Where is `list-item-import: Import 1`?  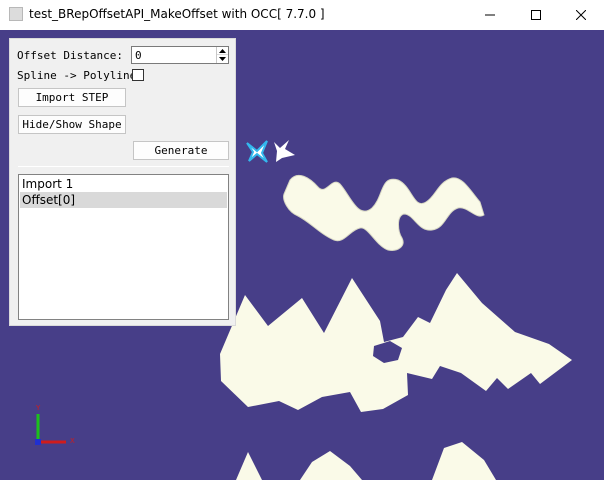
list-item-import: Import 1 is located at coordinates (123, 184).